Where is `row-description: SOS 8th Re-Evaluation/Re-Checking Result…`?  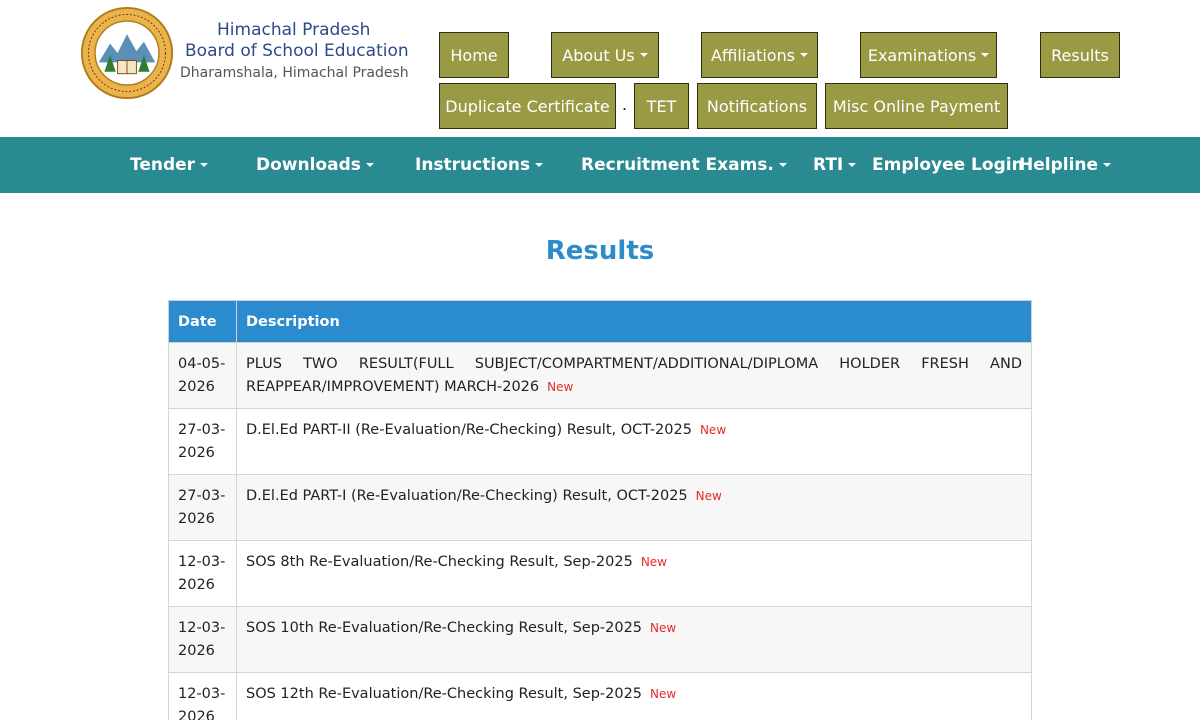 row-description: SOS 8th Re-Evaluation/Re-Checking Result… is located at coordinates (634, 573).